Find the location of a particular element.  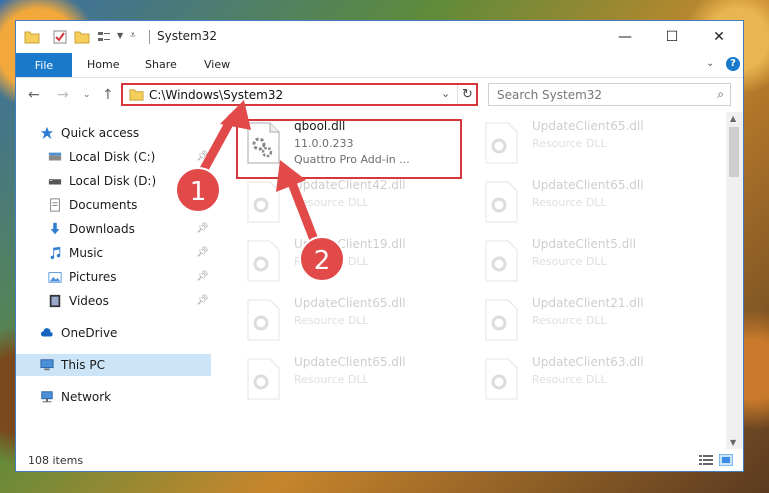

annotation-number-2: 2 is located at coordinates (322, 261).